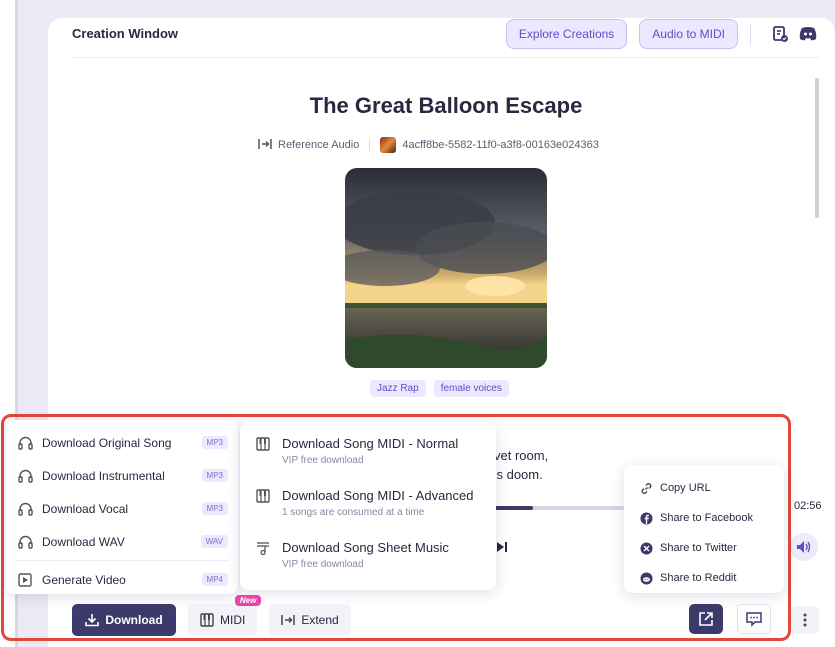  What do you see at coordinates (647, 518) in the screenshot?
I see `facebook-icon` at bounding box center [647, 518].